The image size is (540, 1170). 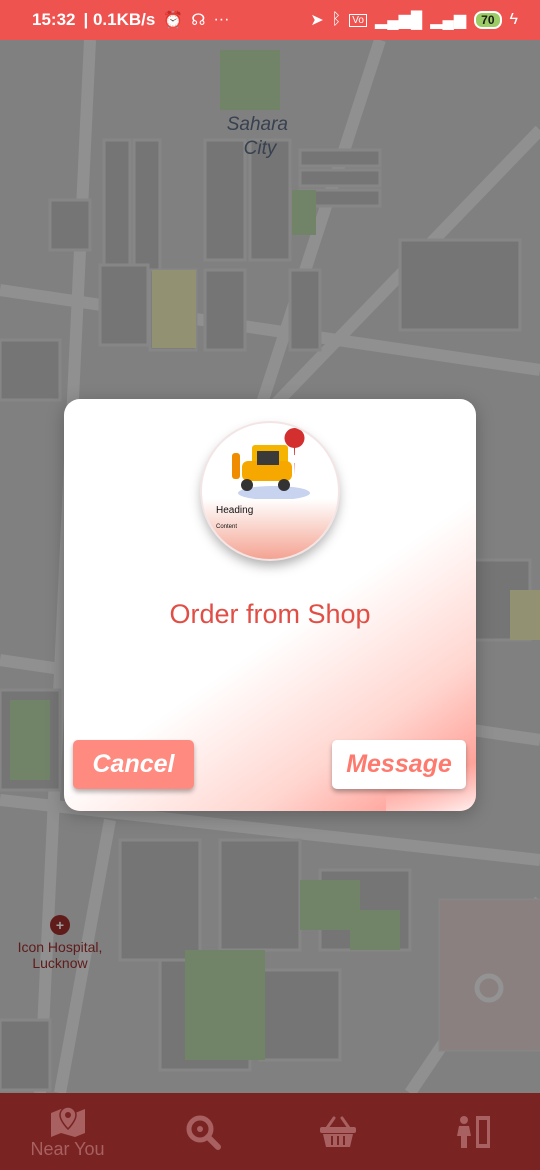 What do you see at coordinates (317, 20) in the screenshot?
I see `location-icon: ➤` at bounding box center [317, 20].